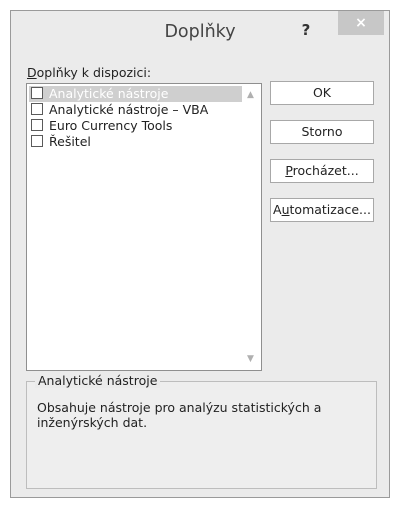 This screenshot has width=400, height=508. What do you see at coordinates (111, 125) in the screenshot?
I see `list-item-label: Euro Currency Tools` at bounding box center [111, 125].